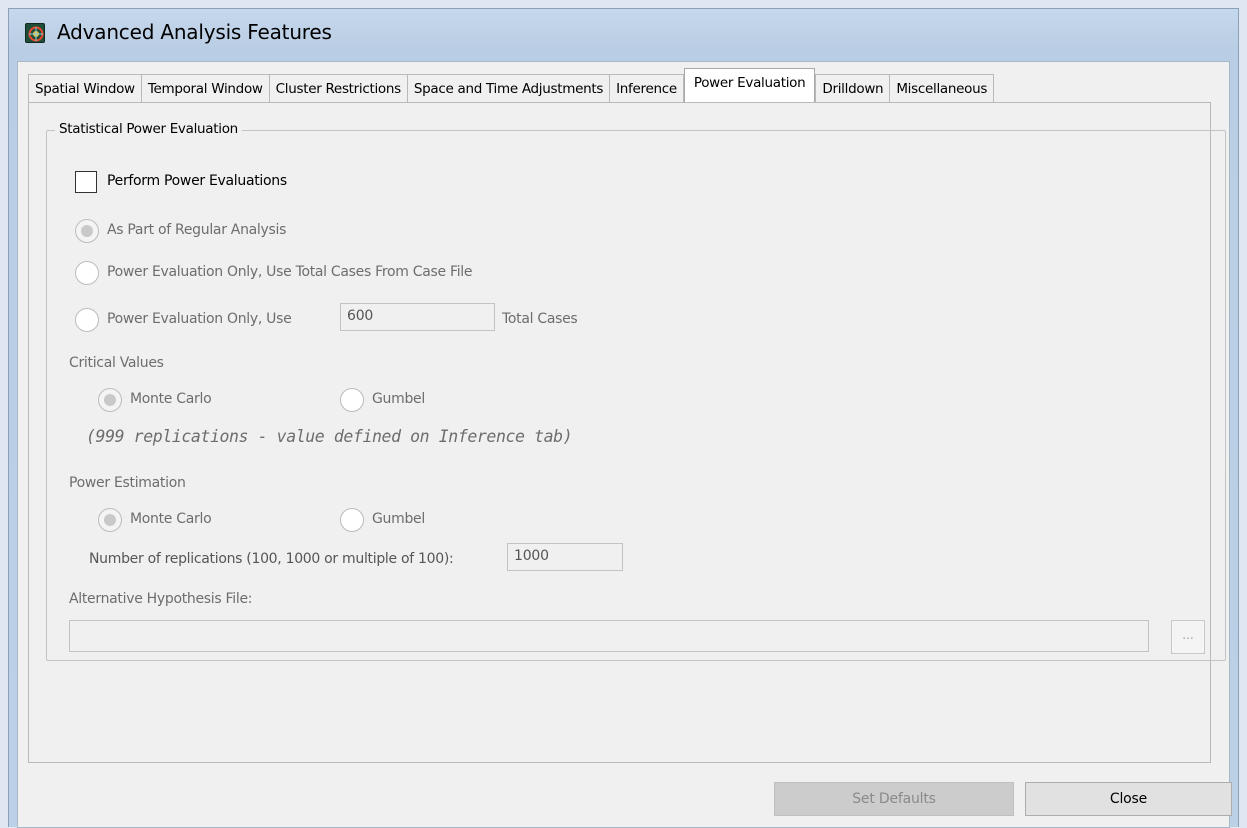 This screenshot has width=1247, height=828. Describe the element at coordinates (942, 88) in the screenshot. I see `tab-miscellaneous: Miscellaneous` at that location.